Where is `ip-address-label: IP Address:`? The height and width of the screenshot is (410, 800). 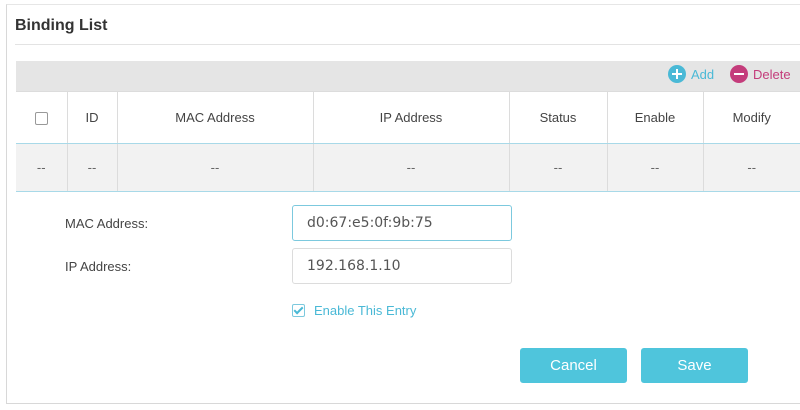
ip-address-label: IP Address: is located at coordinates (98, 266).